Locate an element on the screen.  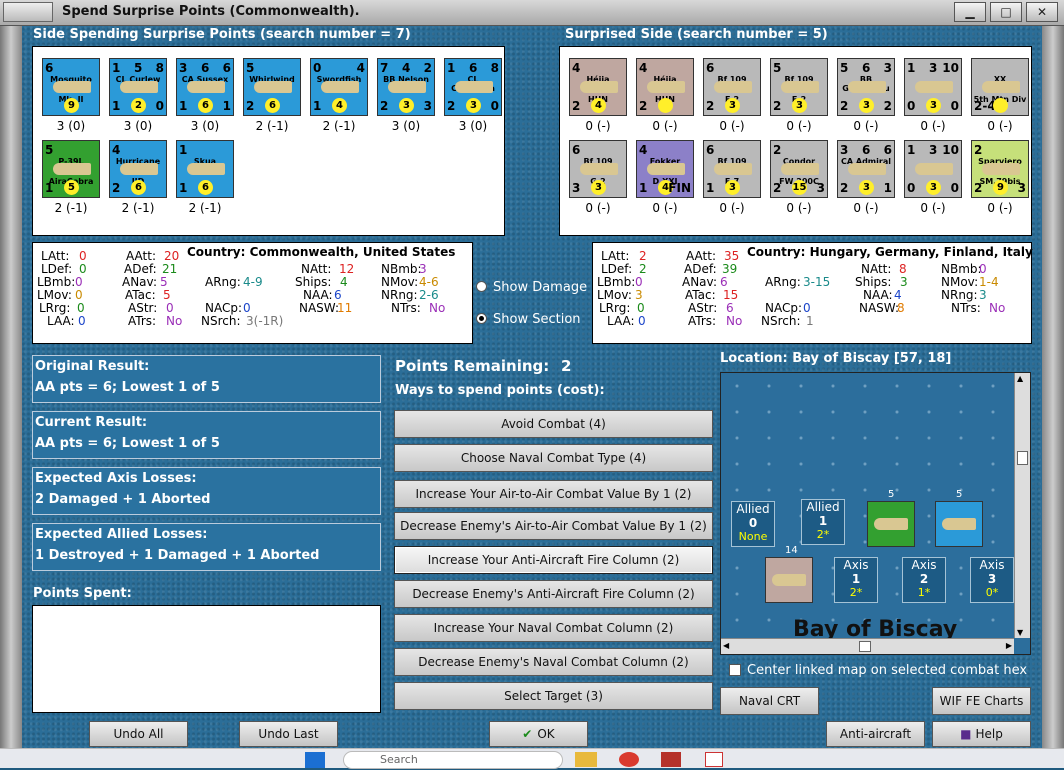
current-result-title: Current Result: is located at coordinates (91, 422).